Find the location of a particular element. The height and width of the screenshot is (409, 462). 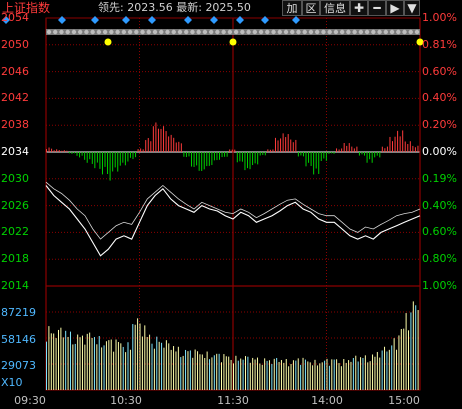

price-tick-label: 2046 is located at coordinates (15, 71).